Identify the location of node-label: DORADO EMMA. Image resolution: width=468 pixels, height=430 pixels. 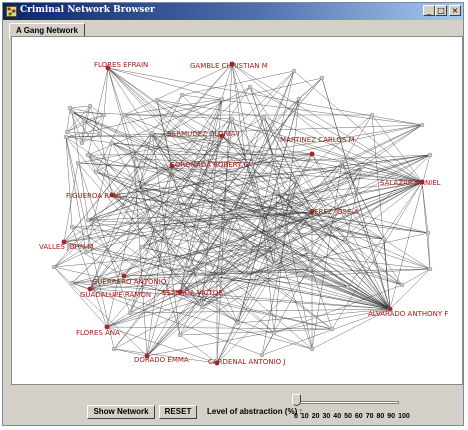
(161, 360).